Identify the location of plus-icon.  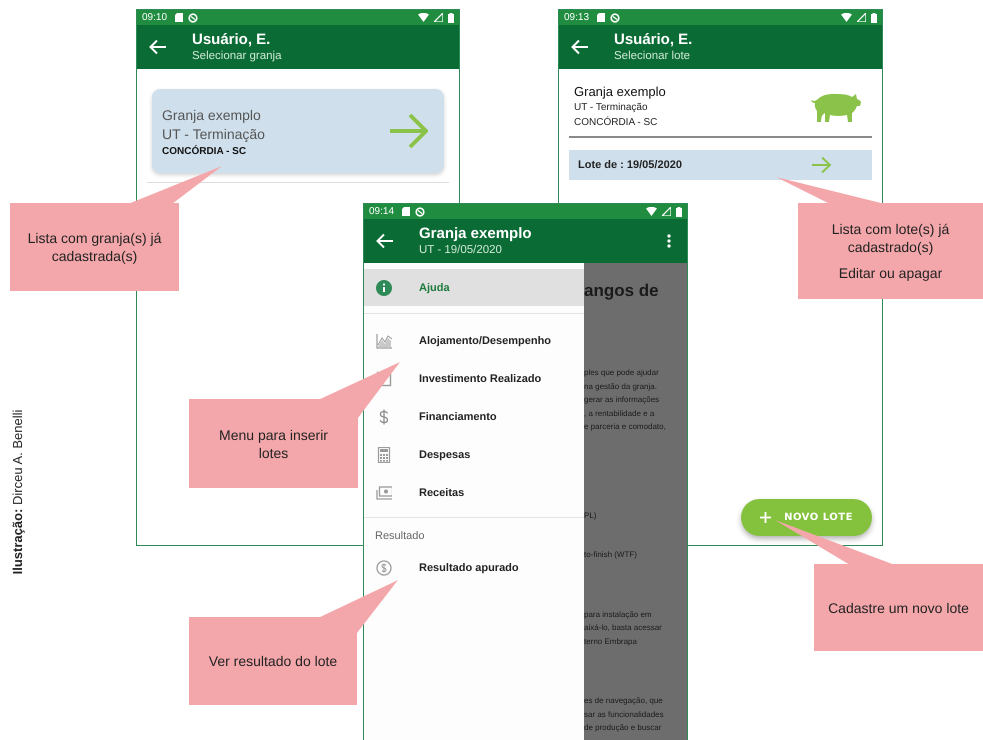
(766, 517).